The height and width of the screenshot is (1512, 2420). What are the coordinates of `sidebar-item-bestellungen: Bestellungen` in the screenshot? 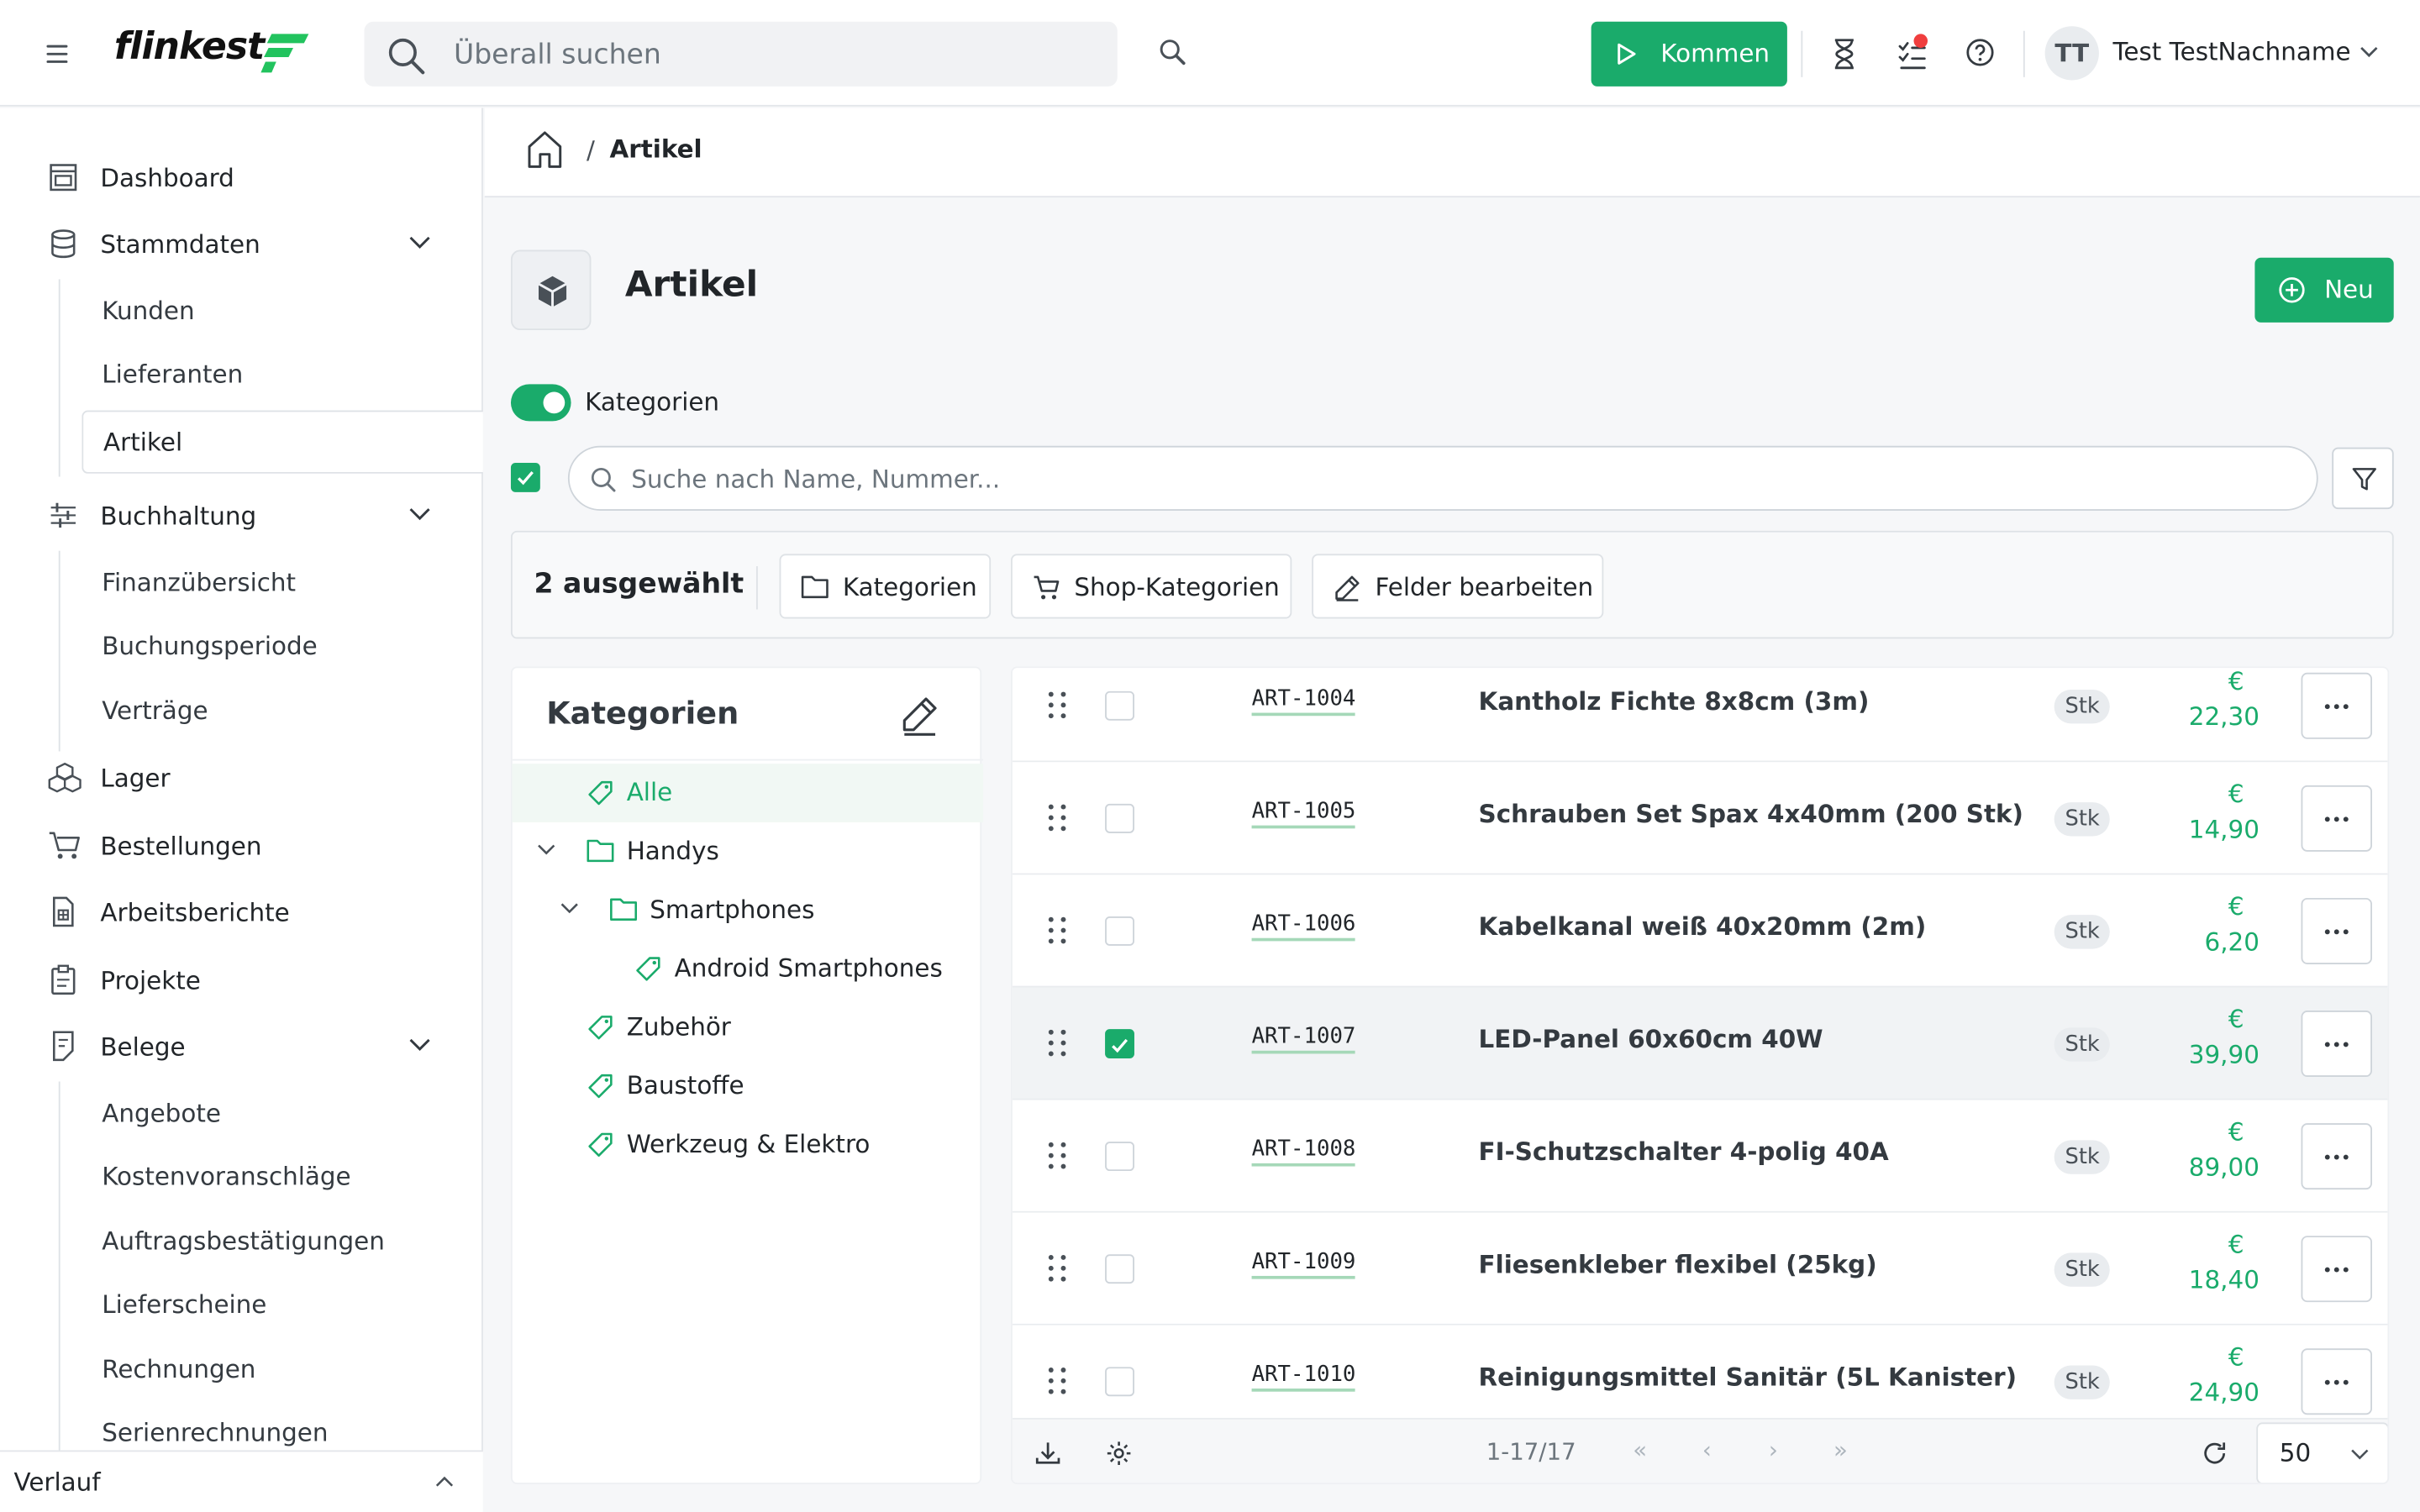 It's located at (241, 845).